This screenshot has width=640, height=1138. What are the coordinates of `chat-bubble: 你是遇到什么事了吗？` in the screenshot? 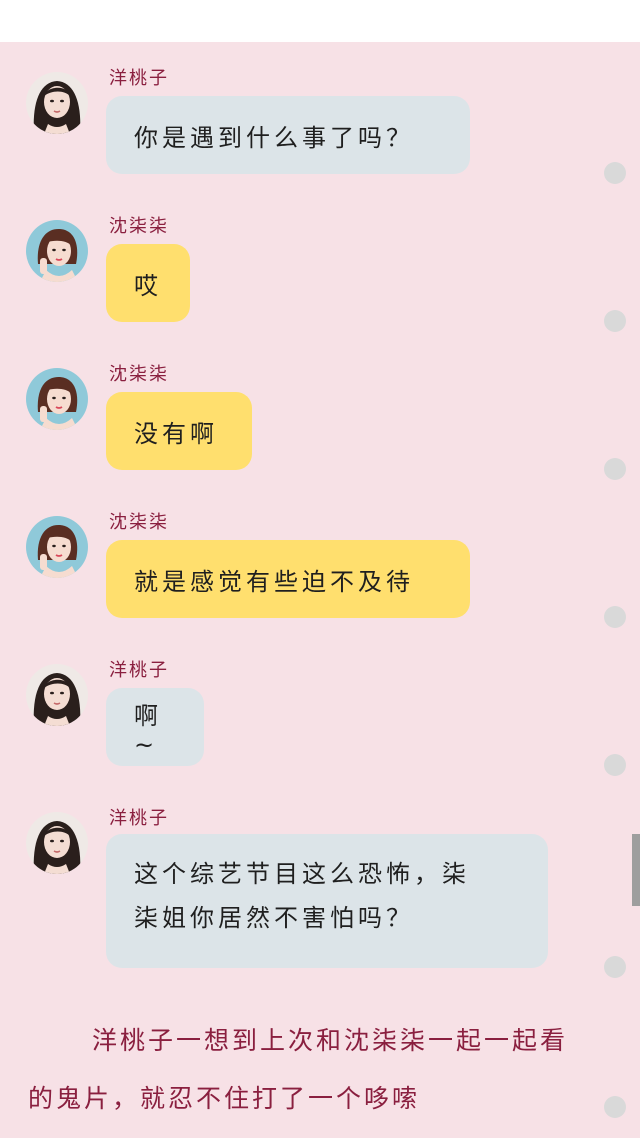 It's located at (288, 135).